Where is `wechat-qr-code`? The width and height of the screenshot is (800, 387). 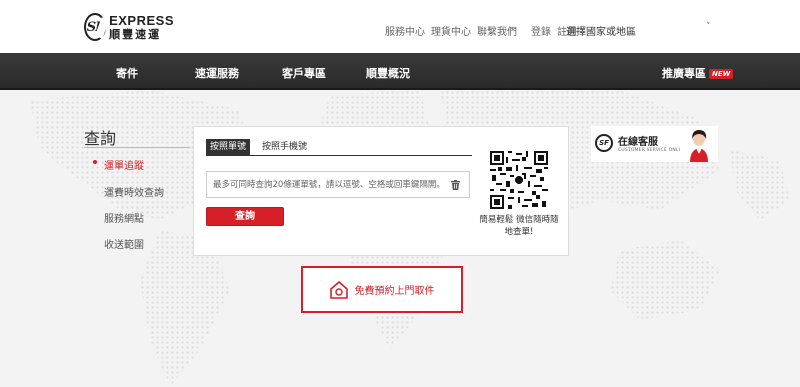
wechat-qr-code is located at coordinates (519, 180).